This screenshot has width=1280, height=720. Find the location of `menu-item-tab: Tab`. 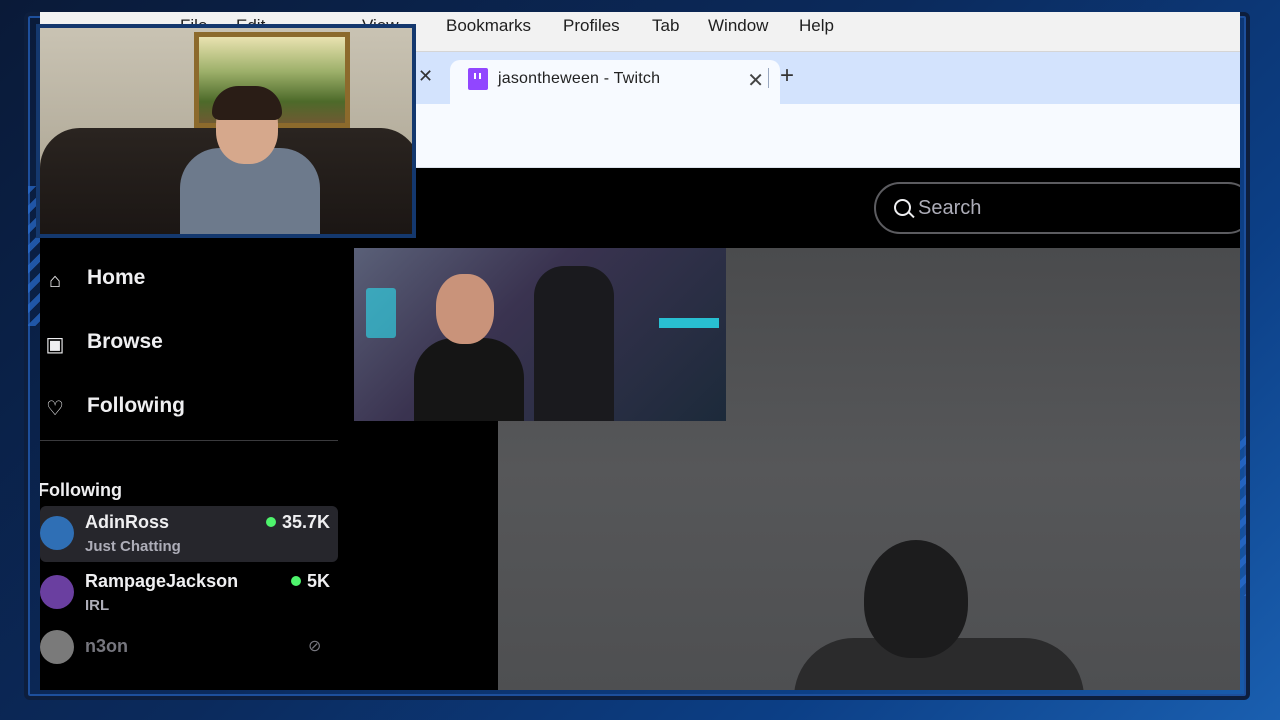

menu-item-tab: Tab is located at coordinates (665, 26).